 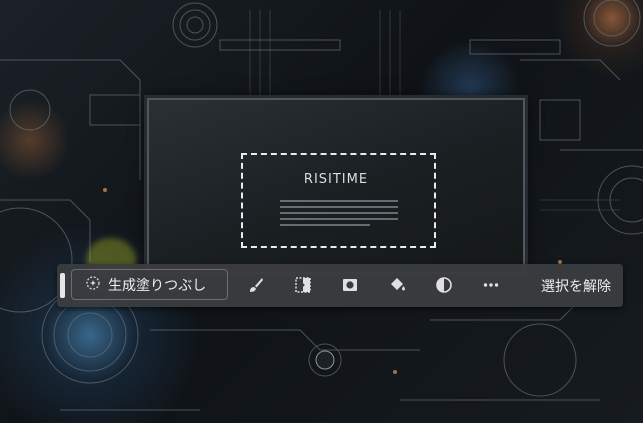 What do you see at coordinates (491, 285) in the screenshot?
I see `more-icon` at bounding box center [491, 285].